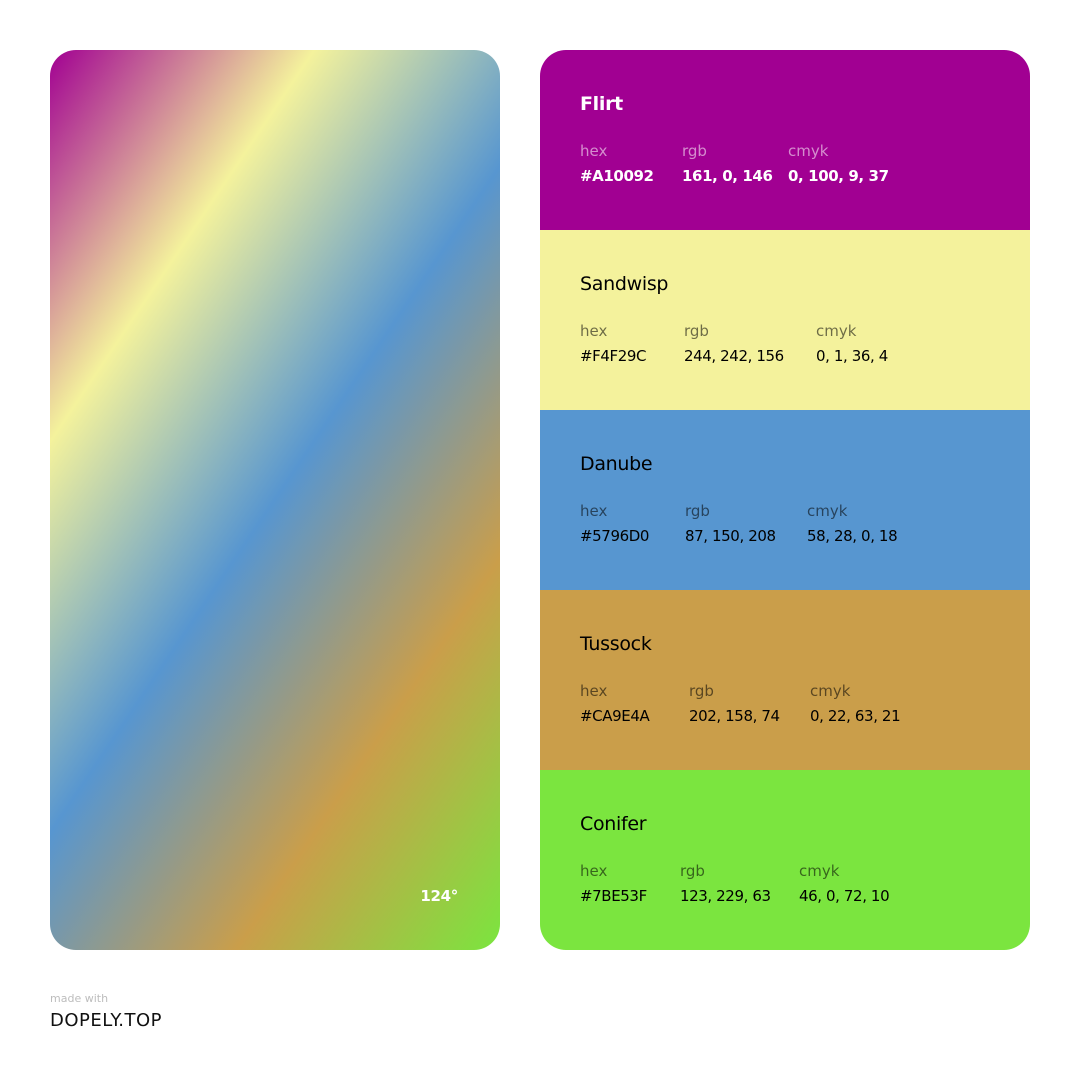 The height and width of the screenshot is (1086, 1080). I want to click on rgb-column: rgb 202, 158, 74, so click(734, 703).